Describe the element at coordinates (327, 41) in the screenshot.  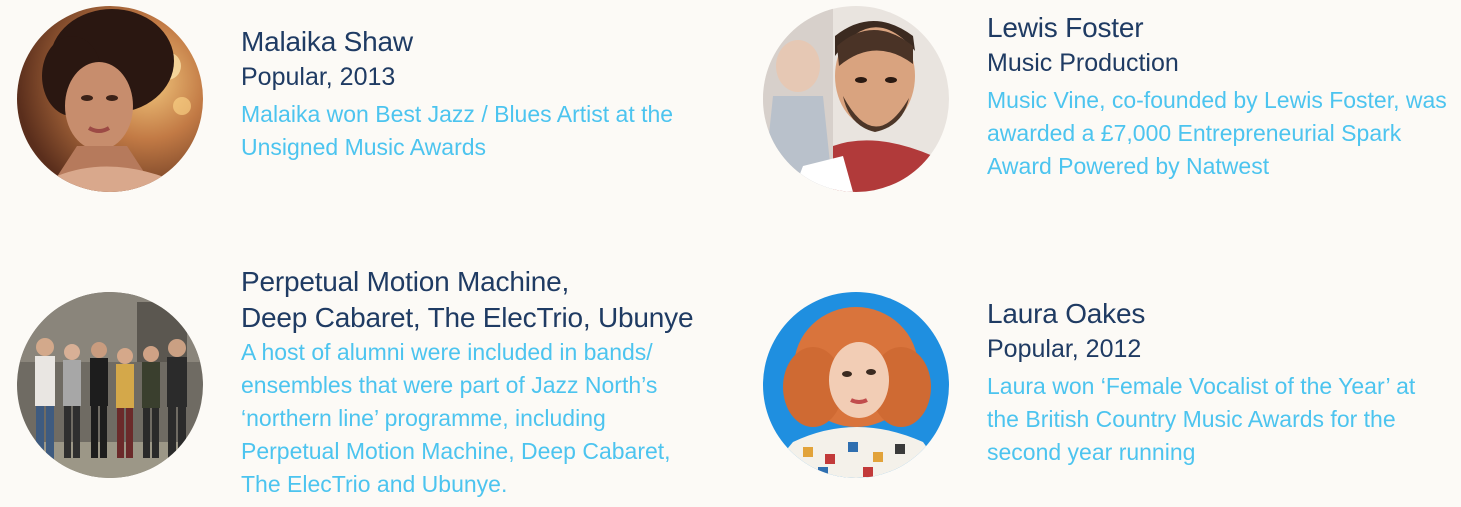
I see `profile-name: Malaika Shaw` at that location.